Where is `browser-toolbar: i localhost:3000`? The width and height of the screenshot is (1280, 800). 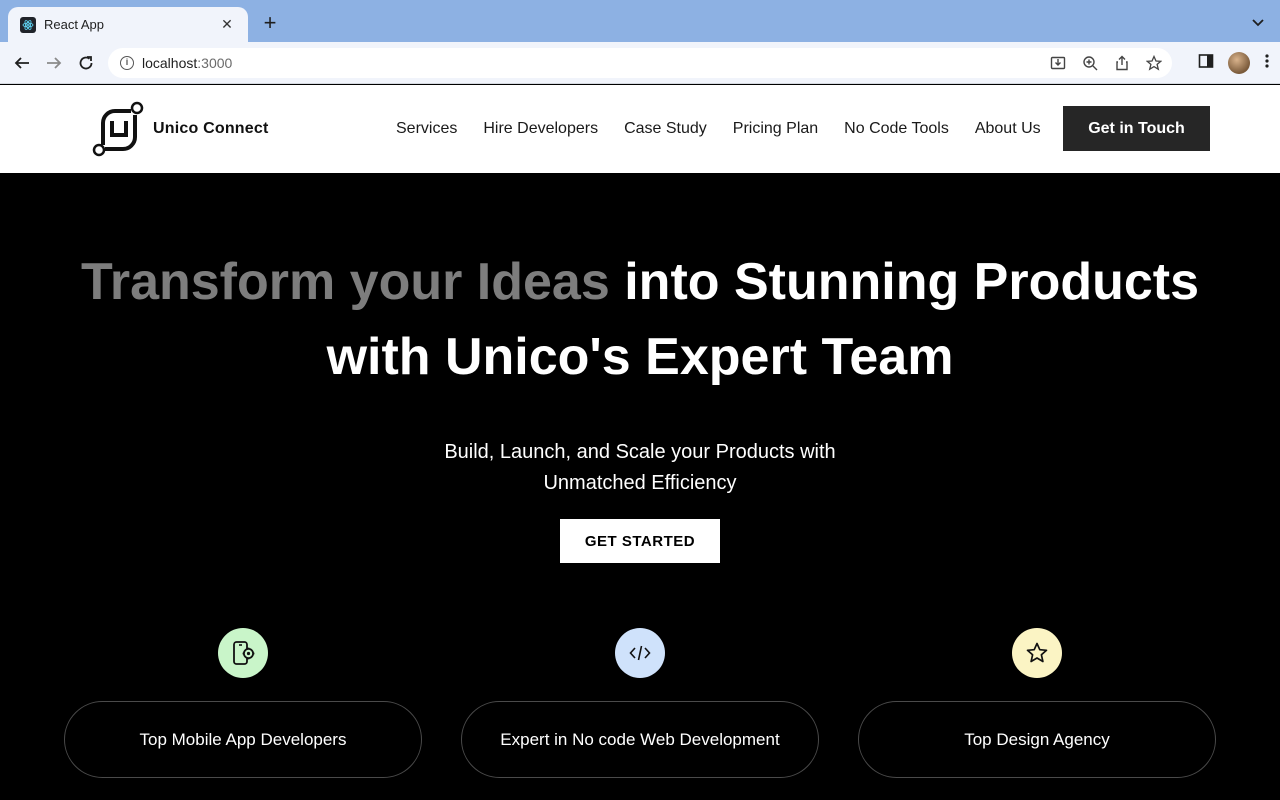
browser-toolbar: i localhost:3000 is located at coordinates (640, 63).